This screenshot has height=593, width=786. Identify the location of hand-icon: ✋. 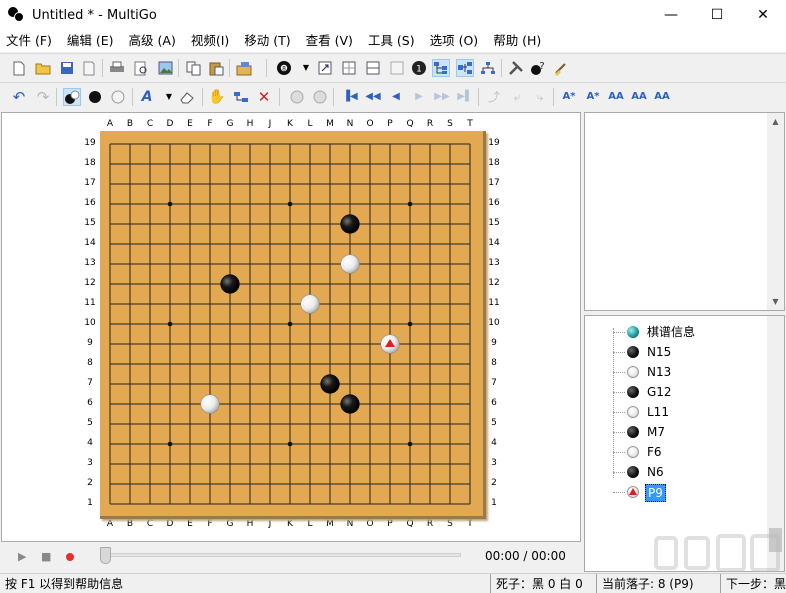
(217, 97).